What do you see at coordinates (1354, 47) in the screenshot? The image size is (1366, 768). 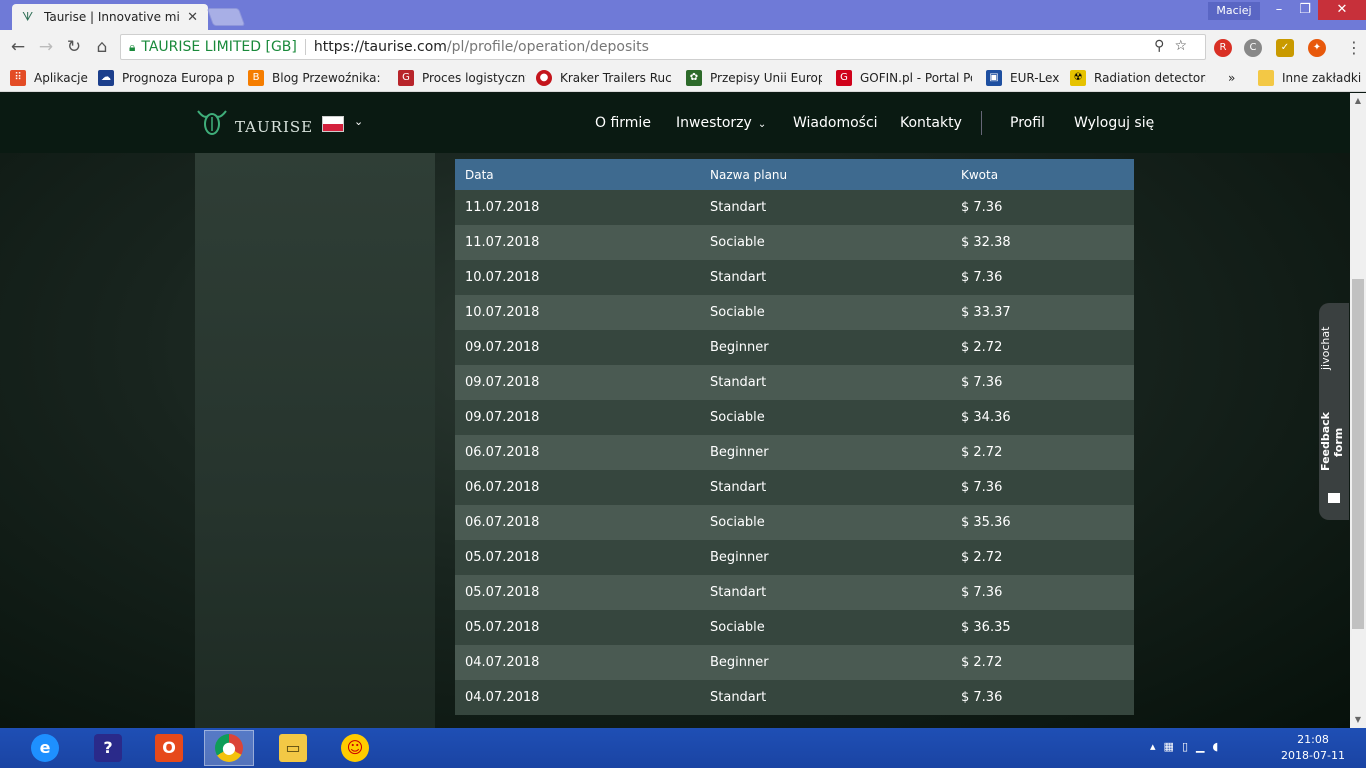 I see `chrome-menu-icon: ⋮` at bounding box center [1354, 47].